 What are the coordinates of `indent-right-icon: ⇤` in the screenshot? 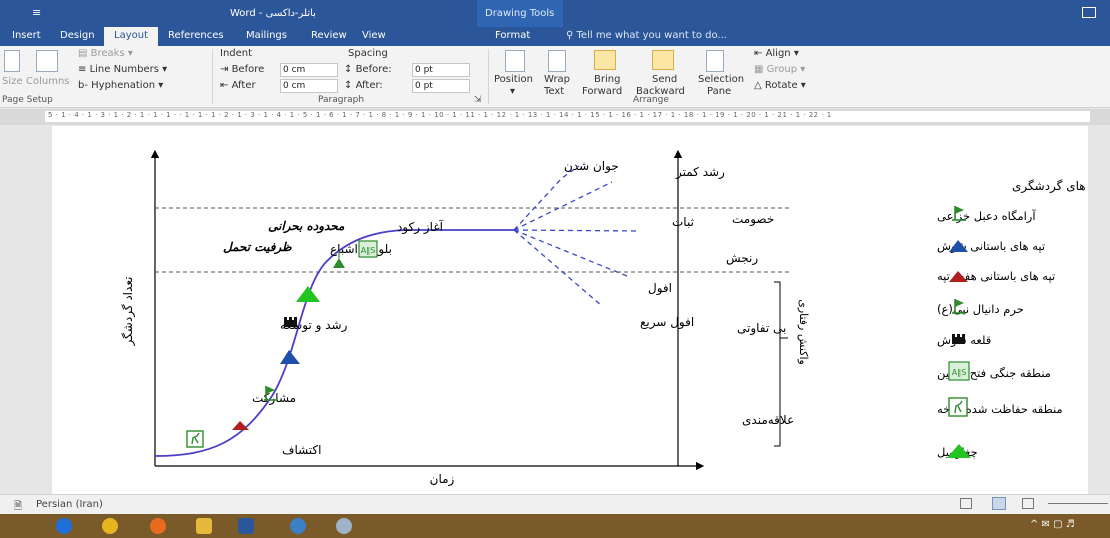 It's located at (226, 85).